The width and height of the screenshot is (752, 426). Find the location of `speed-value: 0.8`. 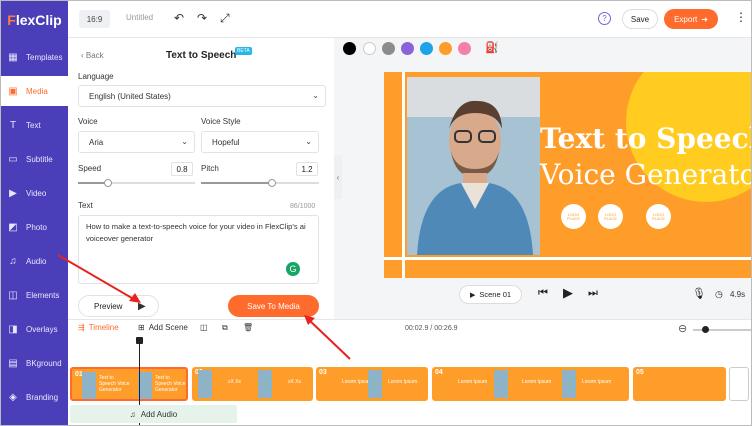

speed-value: 0.8 is located at coordinates (182, 169).